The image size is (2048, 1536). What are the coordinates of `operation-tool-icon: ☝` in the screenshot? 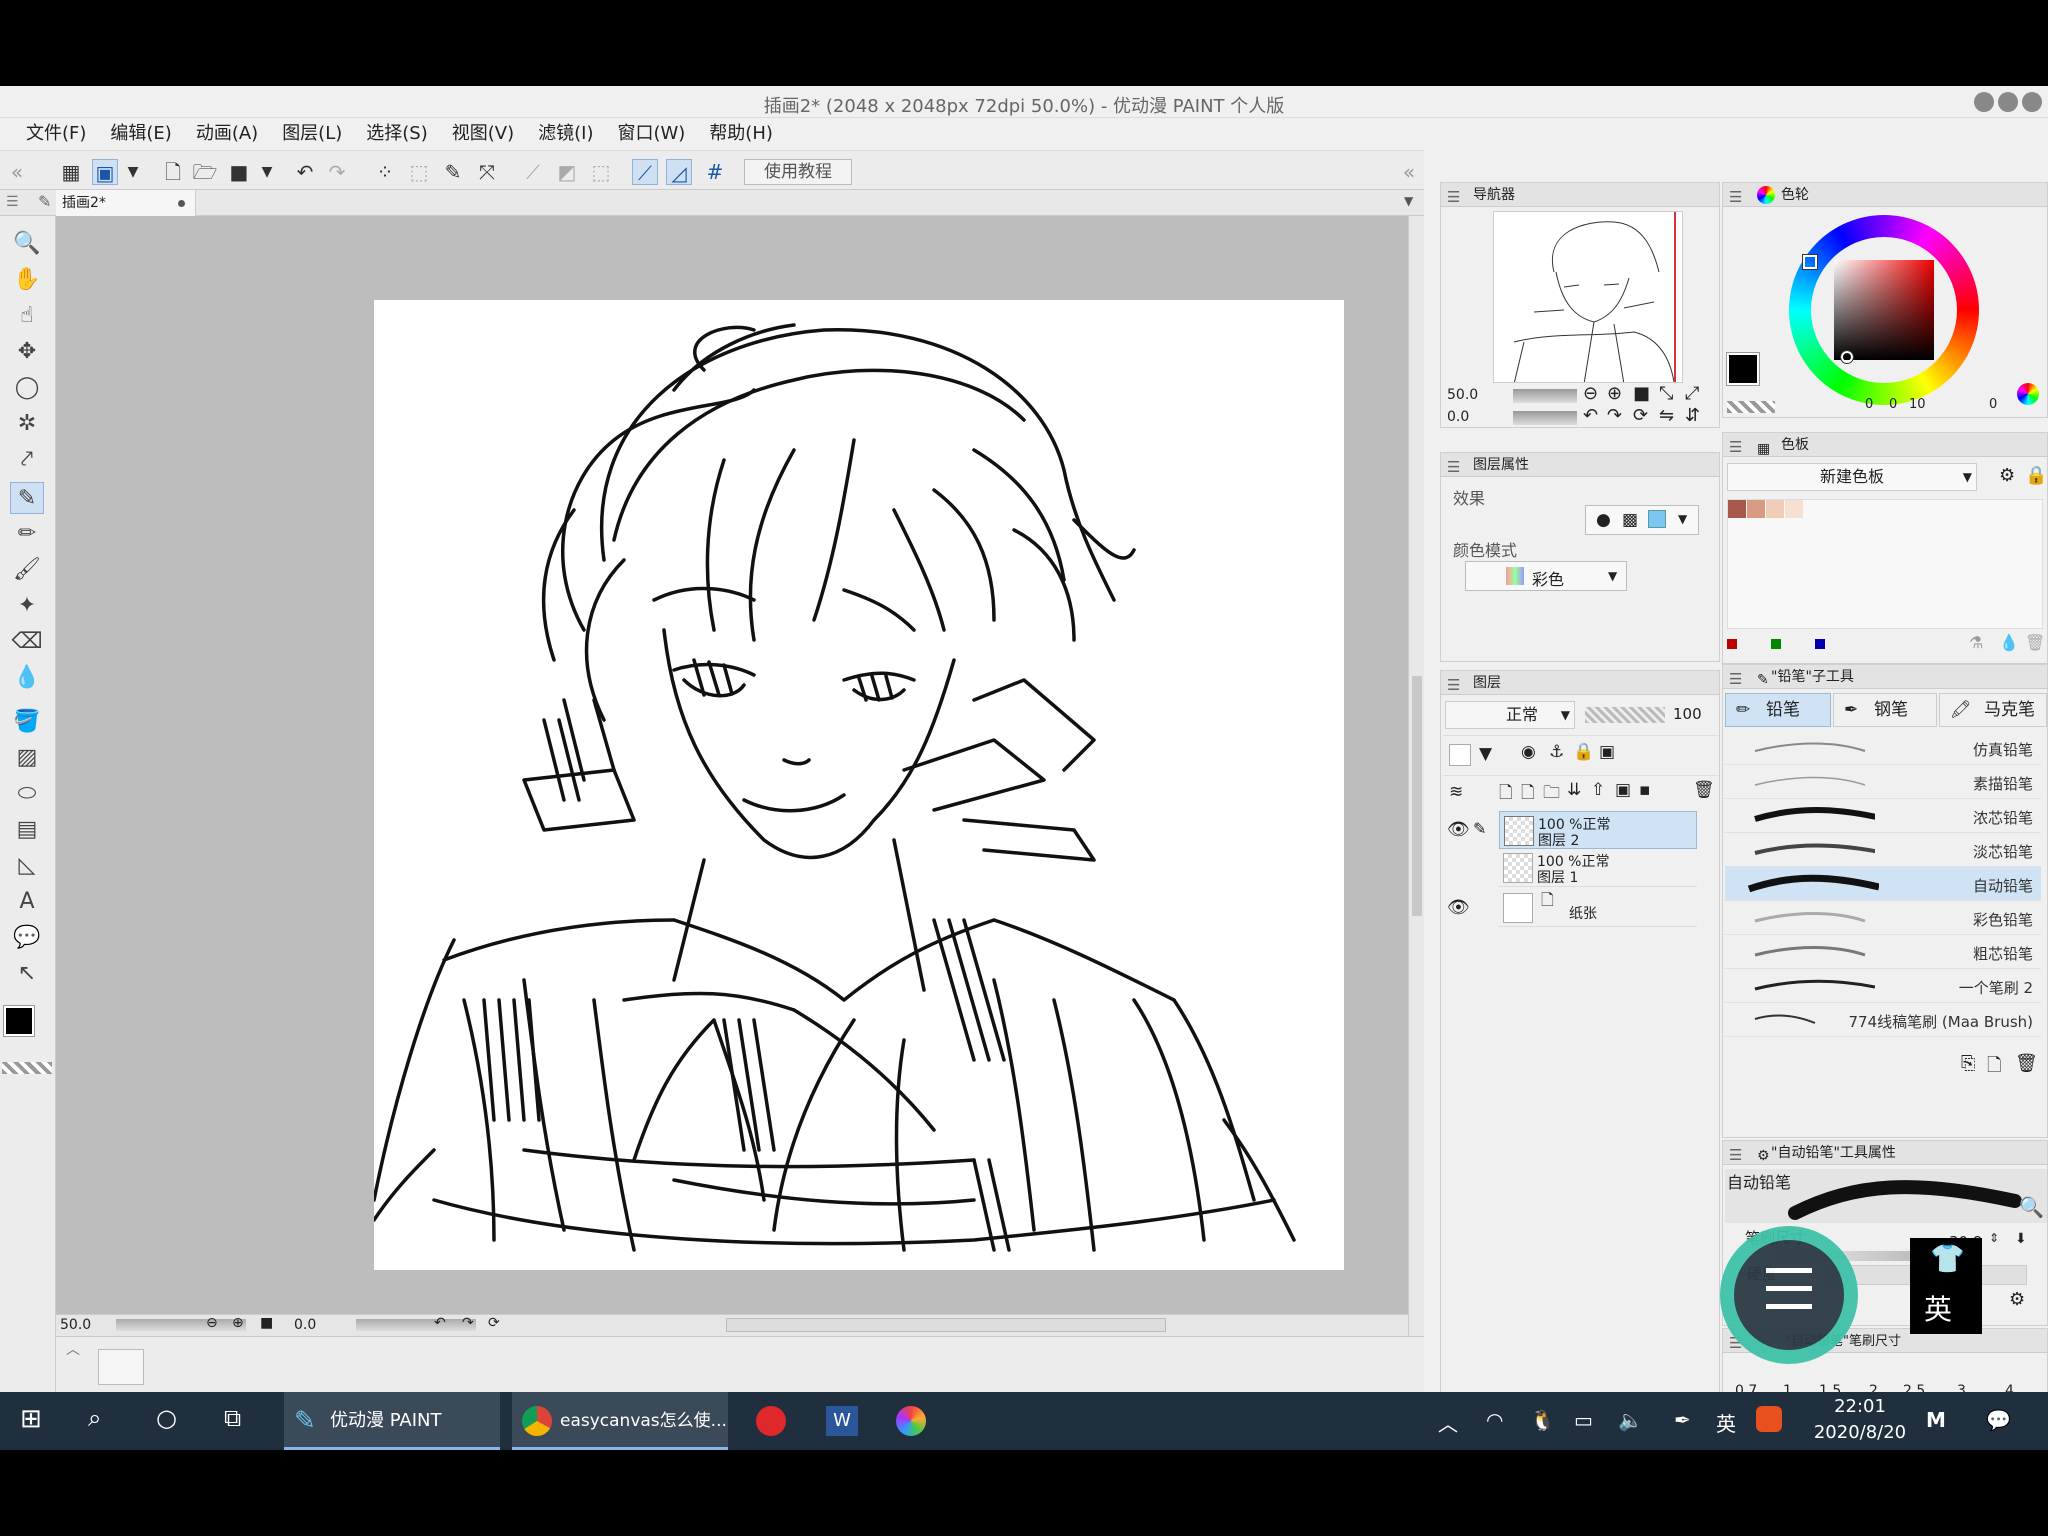 It's located at (27, 316).